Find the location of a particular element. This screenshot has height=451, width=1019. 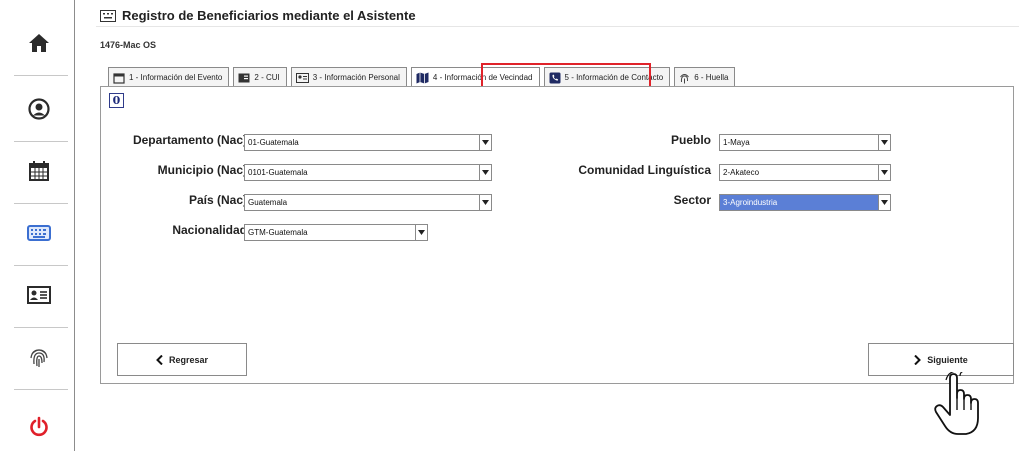

info-icon: 0 is located at coordinates (116, 100).